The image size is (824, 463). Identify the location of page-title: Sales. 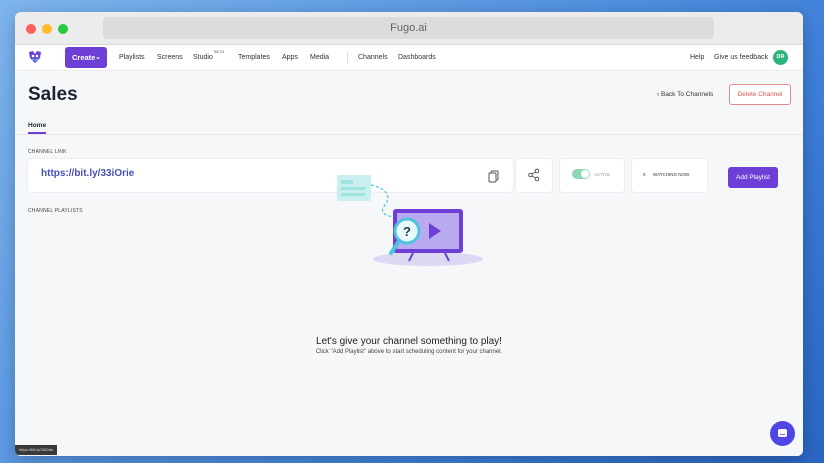
(53, 94).